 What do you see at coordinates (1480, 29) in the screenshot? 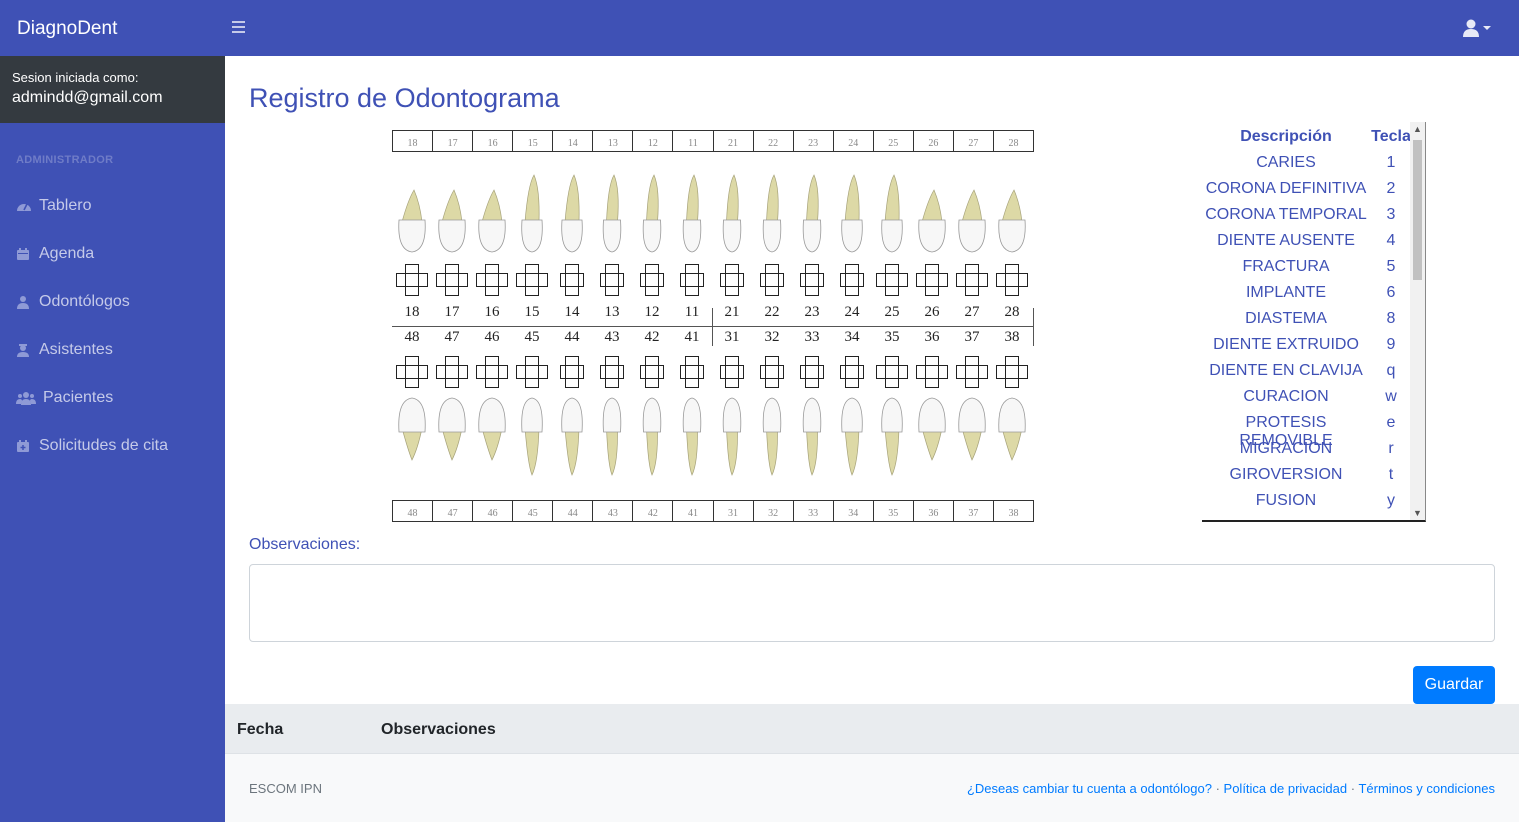
I see `user-menu-button` at bounding box center [1480, 29].